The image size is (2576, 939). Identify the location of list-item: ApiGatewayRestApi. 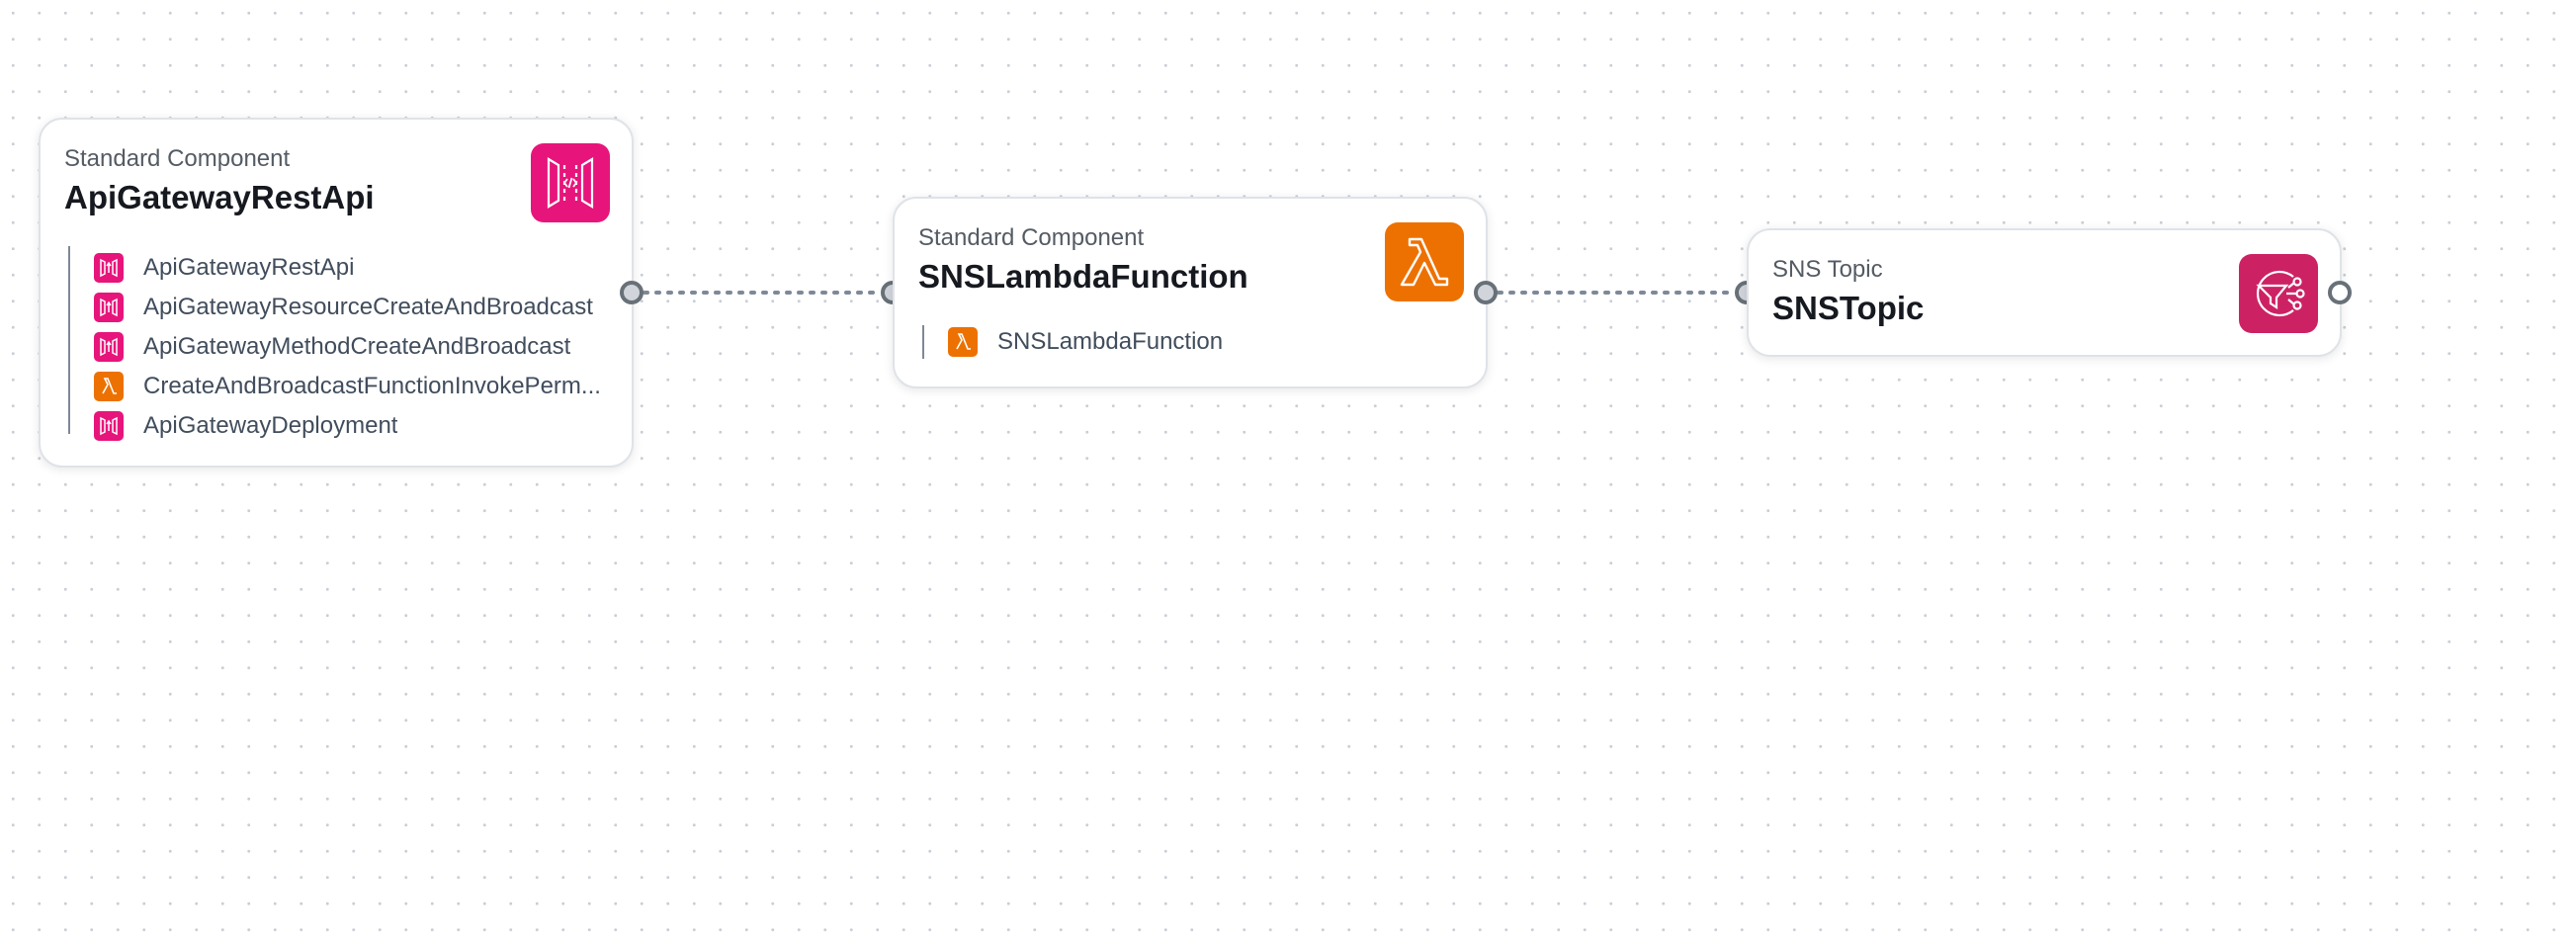
(224, 268).